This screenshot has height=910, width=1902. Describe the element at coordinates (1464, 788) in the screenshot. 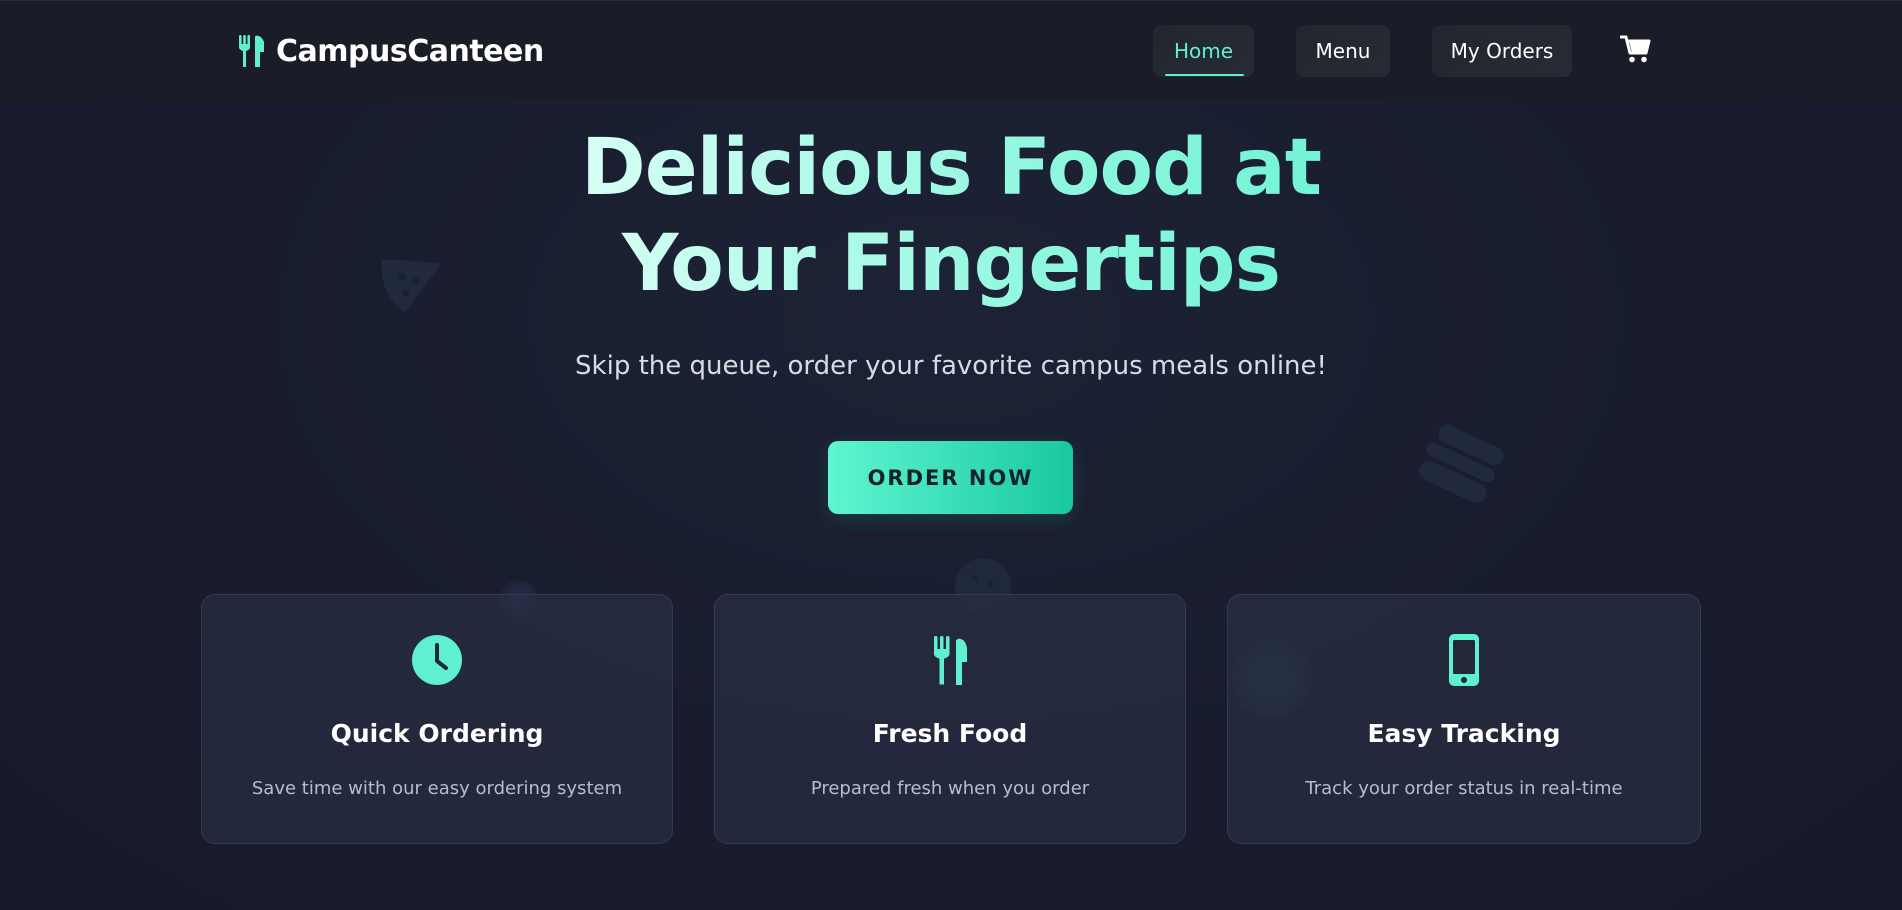

I see `feature-description: Track your order status in real-time` at that location.